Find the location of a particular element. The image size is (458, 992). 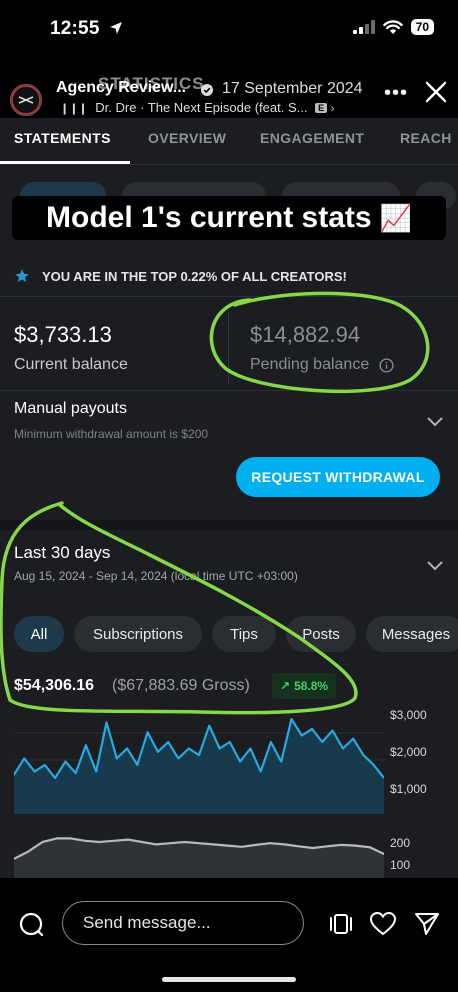

search-bubble-icon is located at coordinates (31, 924).